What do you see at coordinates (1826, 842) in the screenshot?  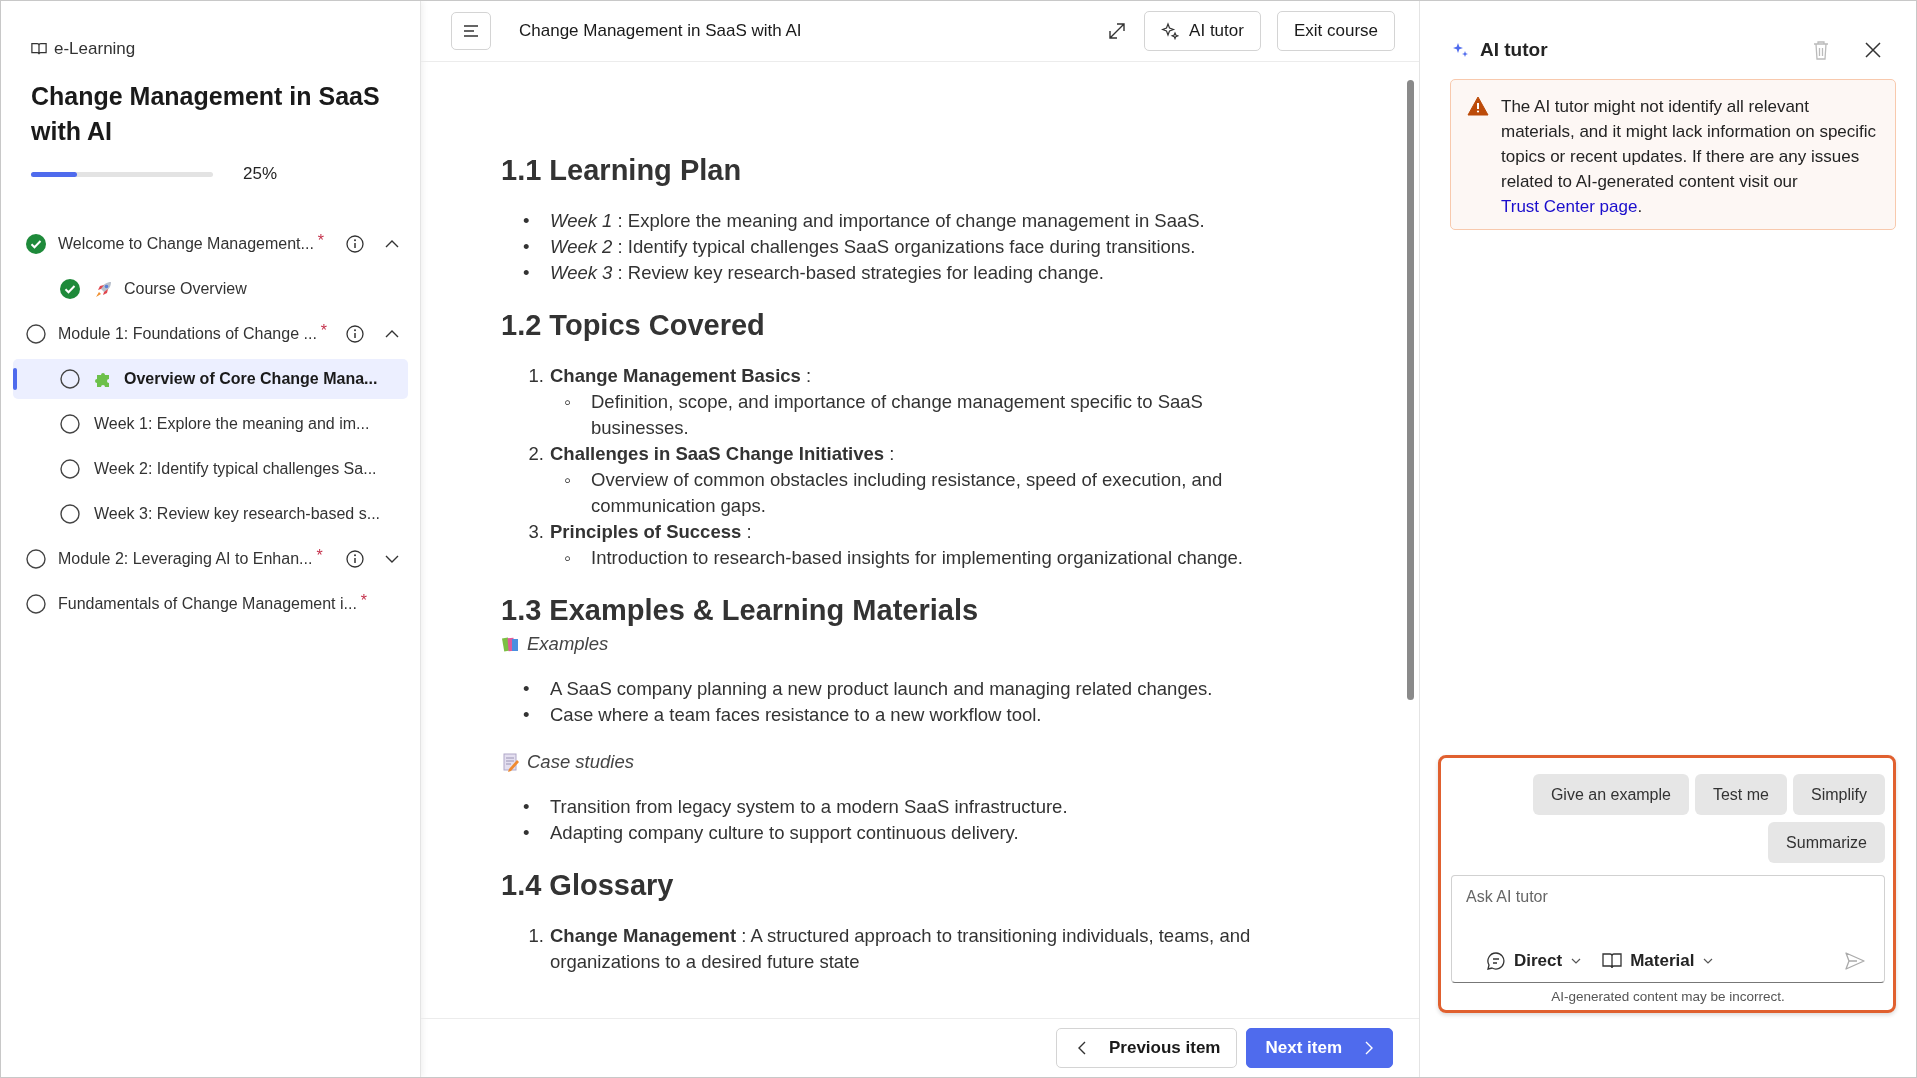 I see `suggestion-chip: Summarize` at bounding box center [1826, 842].